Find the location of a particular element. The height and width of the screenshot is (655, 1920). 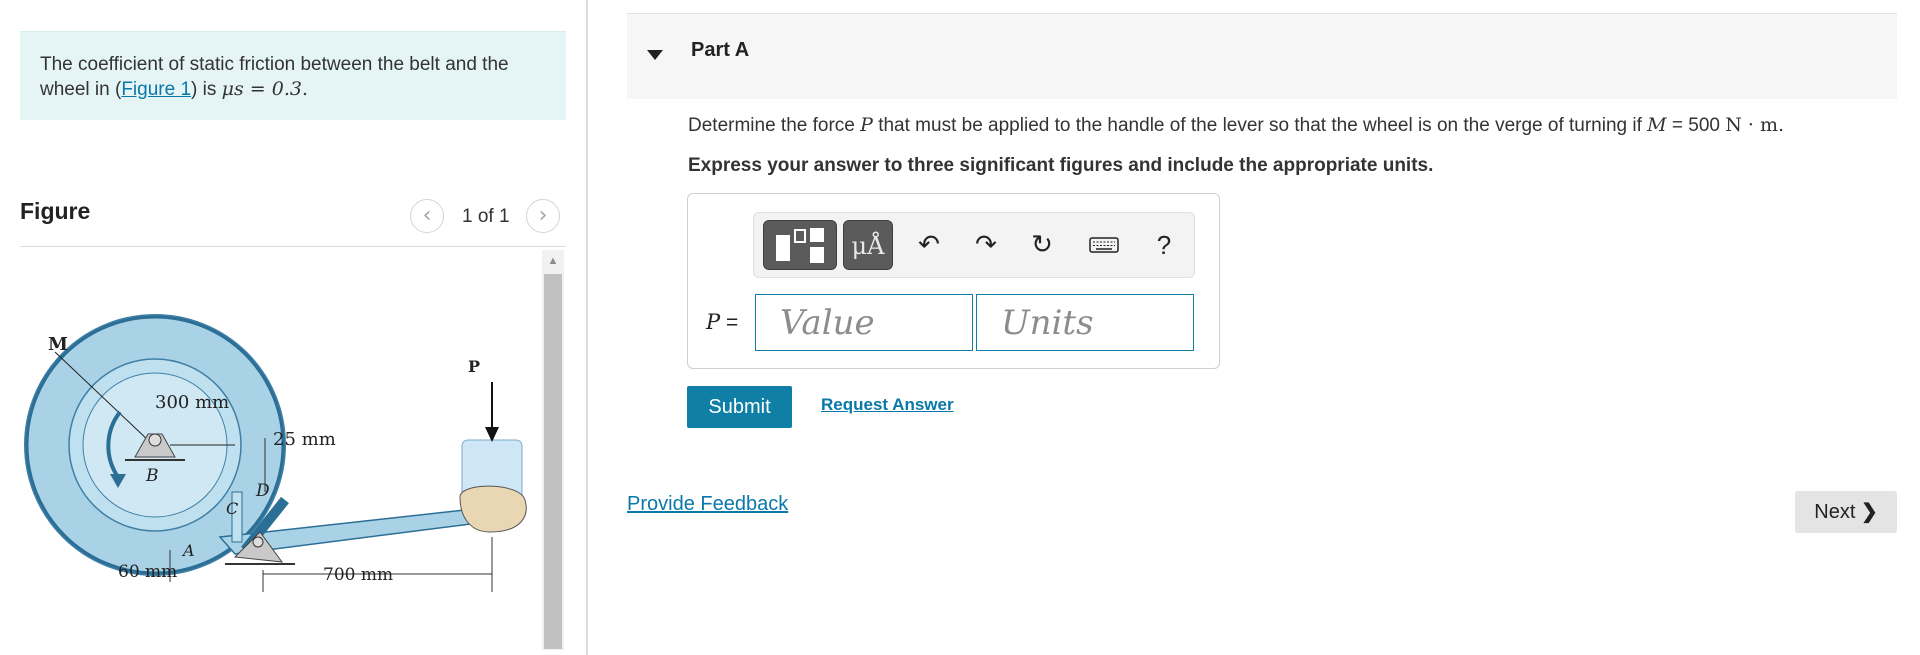

question-units: N · m. is located at coordinates (1755, 125).